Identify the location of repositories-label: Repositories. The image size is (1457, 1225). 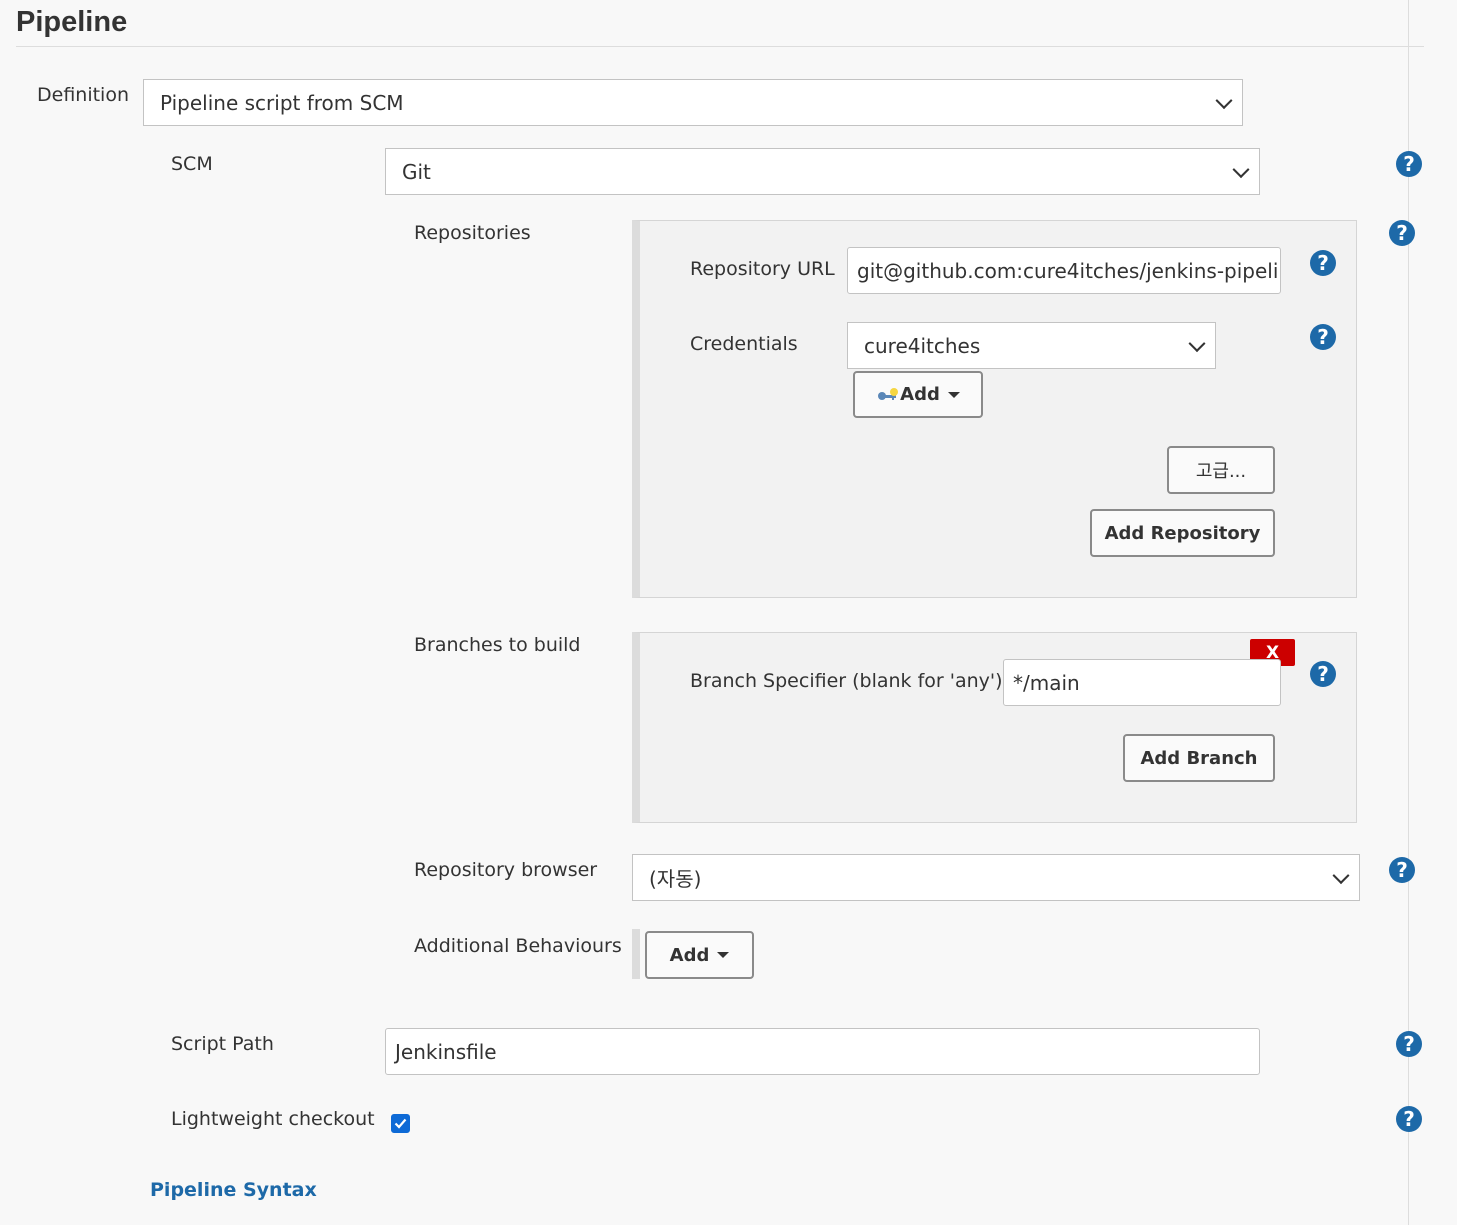
(472, 233).